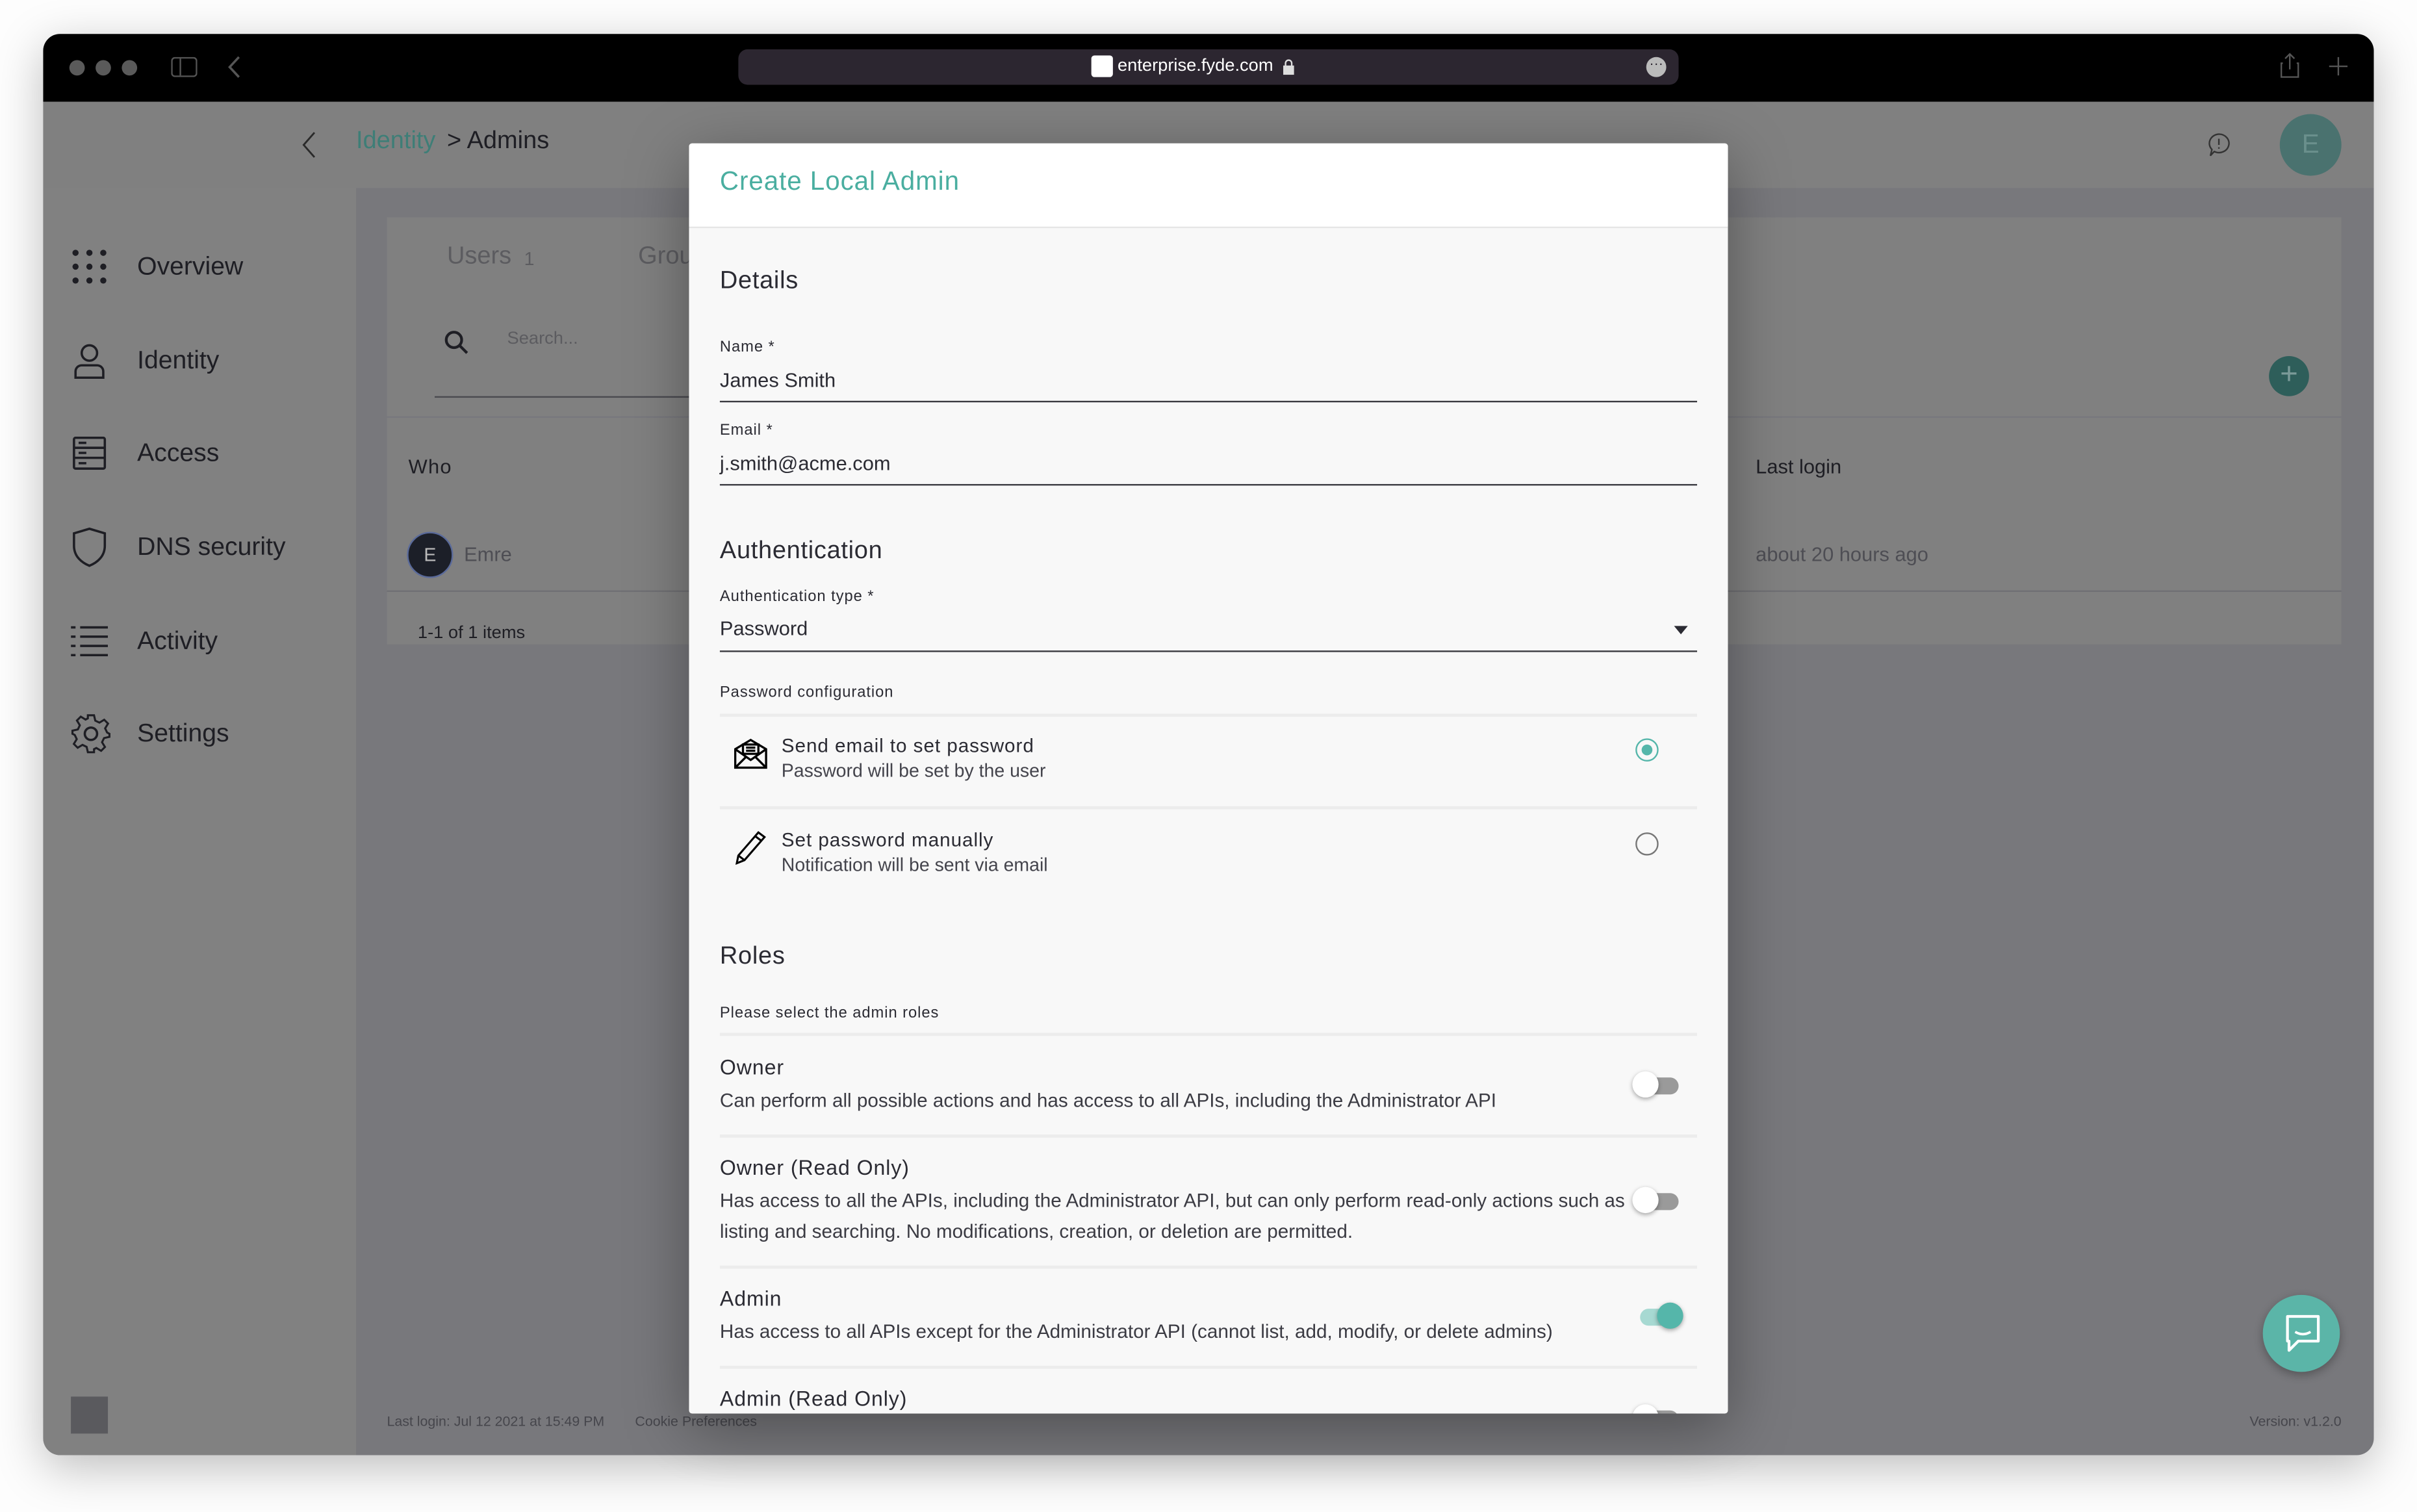 The image size is (2417, 1512). I want to click on sidebar-item-dns-security: DNS security, so click(200, 547).